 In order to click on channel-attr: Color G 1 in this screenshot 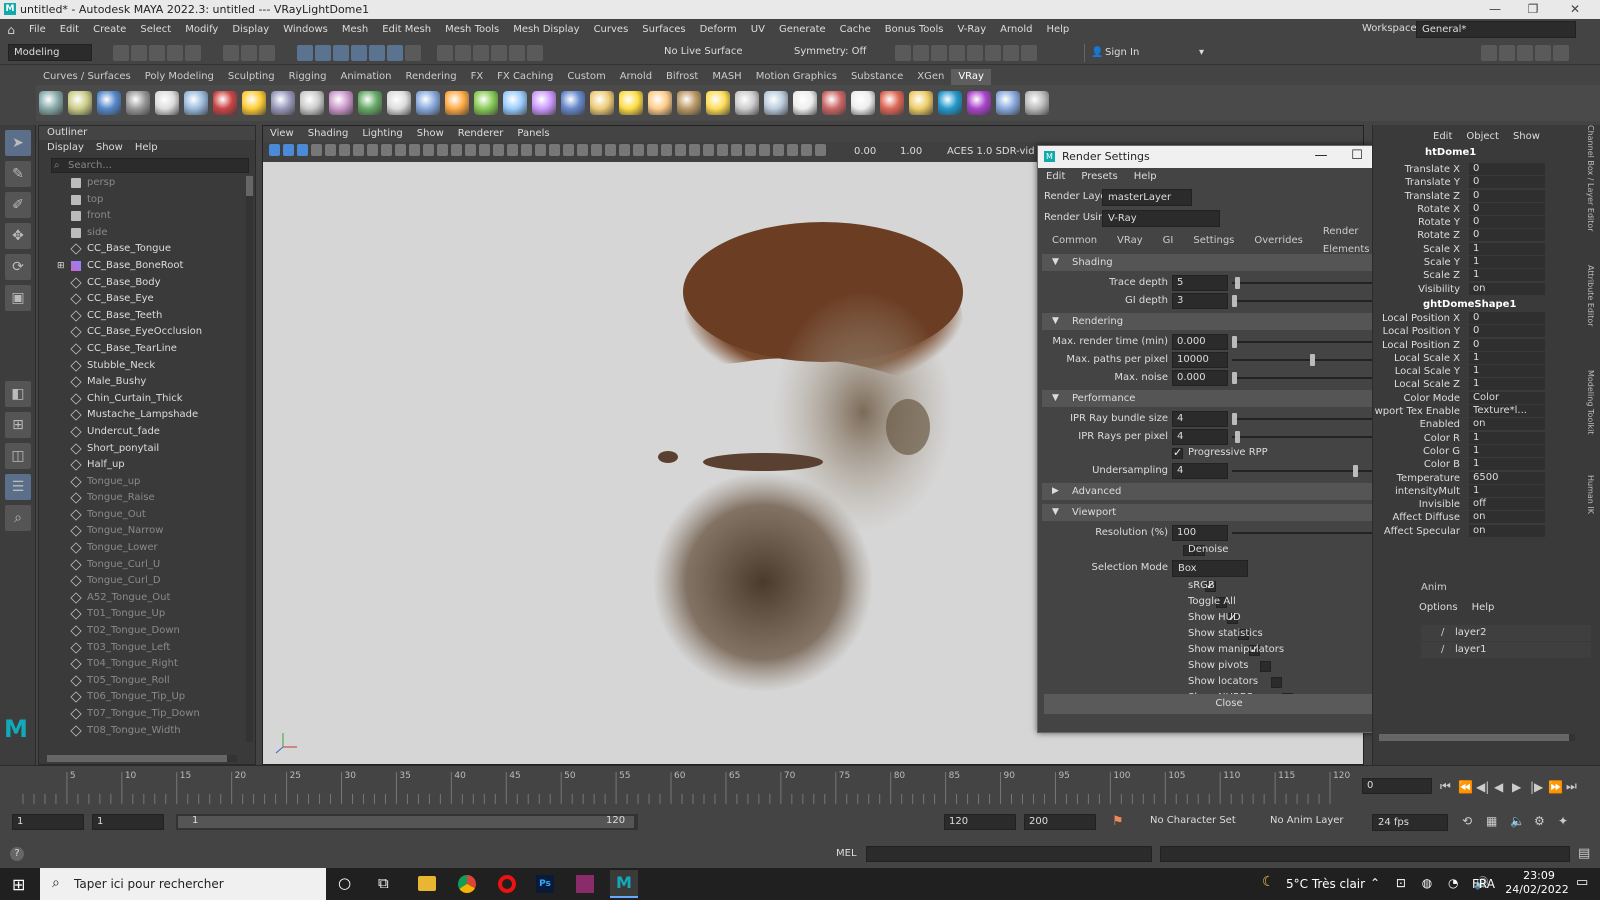, I will do `click(1486, 451)`.